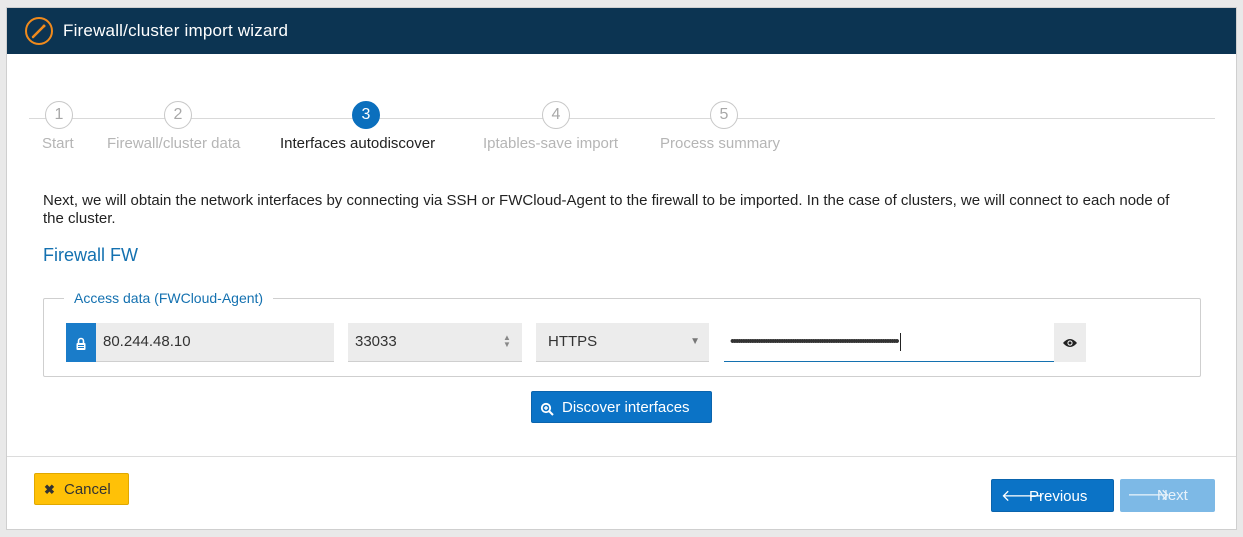  What do you see at coordinates (622, 342) in the screenshot?
I see `protocol-select: HTTPS ▼` at bounding box center [622, 342].